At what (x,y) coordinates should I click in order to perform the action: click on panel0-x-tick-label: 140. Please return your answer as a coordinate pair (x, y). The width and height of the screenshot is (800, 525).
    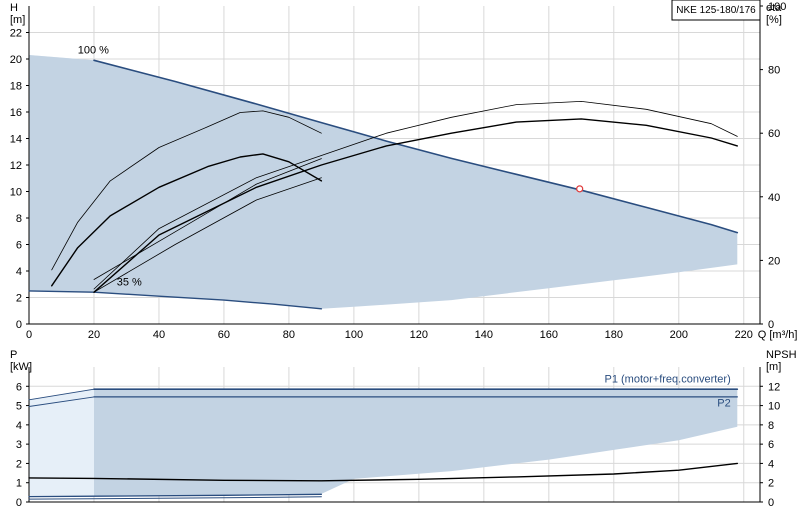
    Looking at the image, I should click on (484, 335).